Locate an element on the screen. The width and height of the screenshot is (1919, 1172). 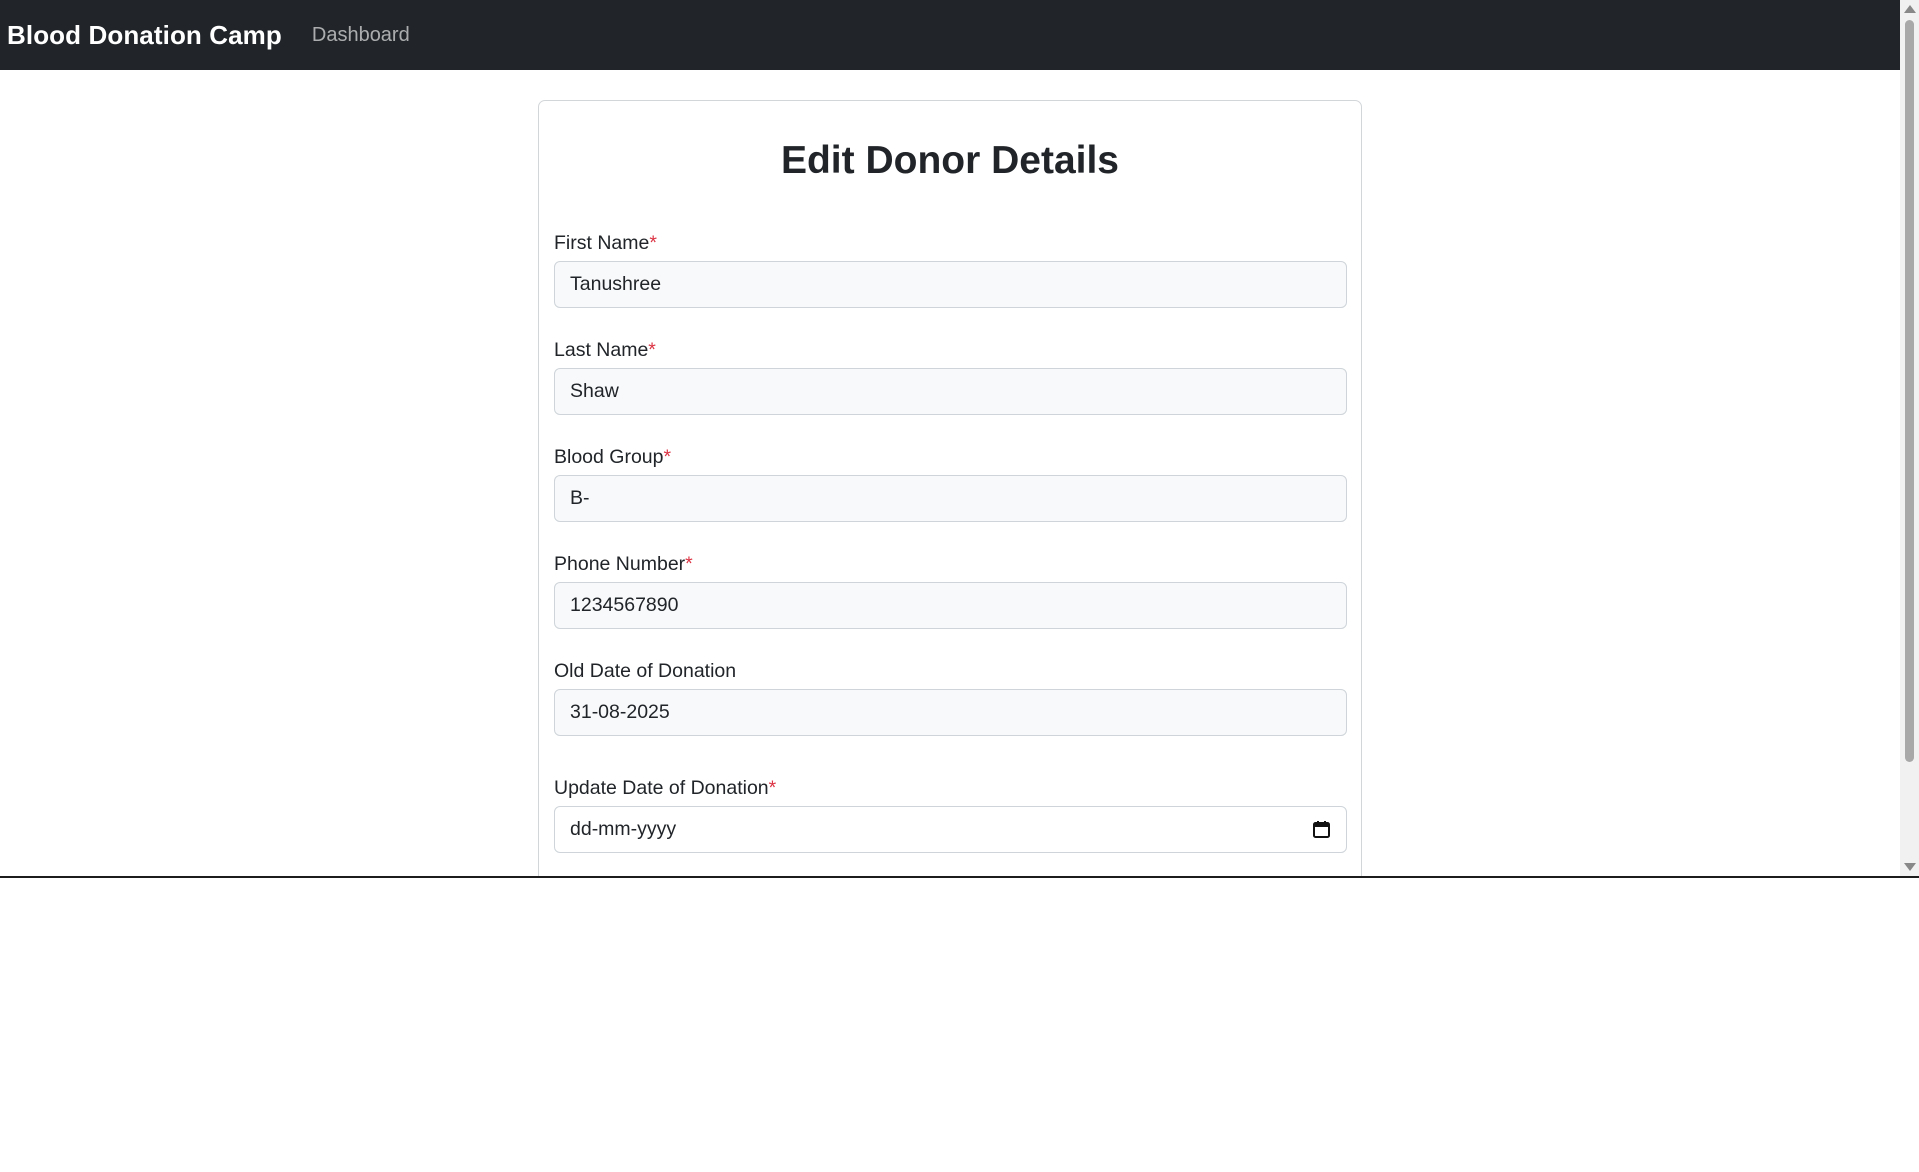
navbar: Blood Donation Camp Dashboard is located at coordinates (950, 35).